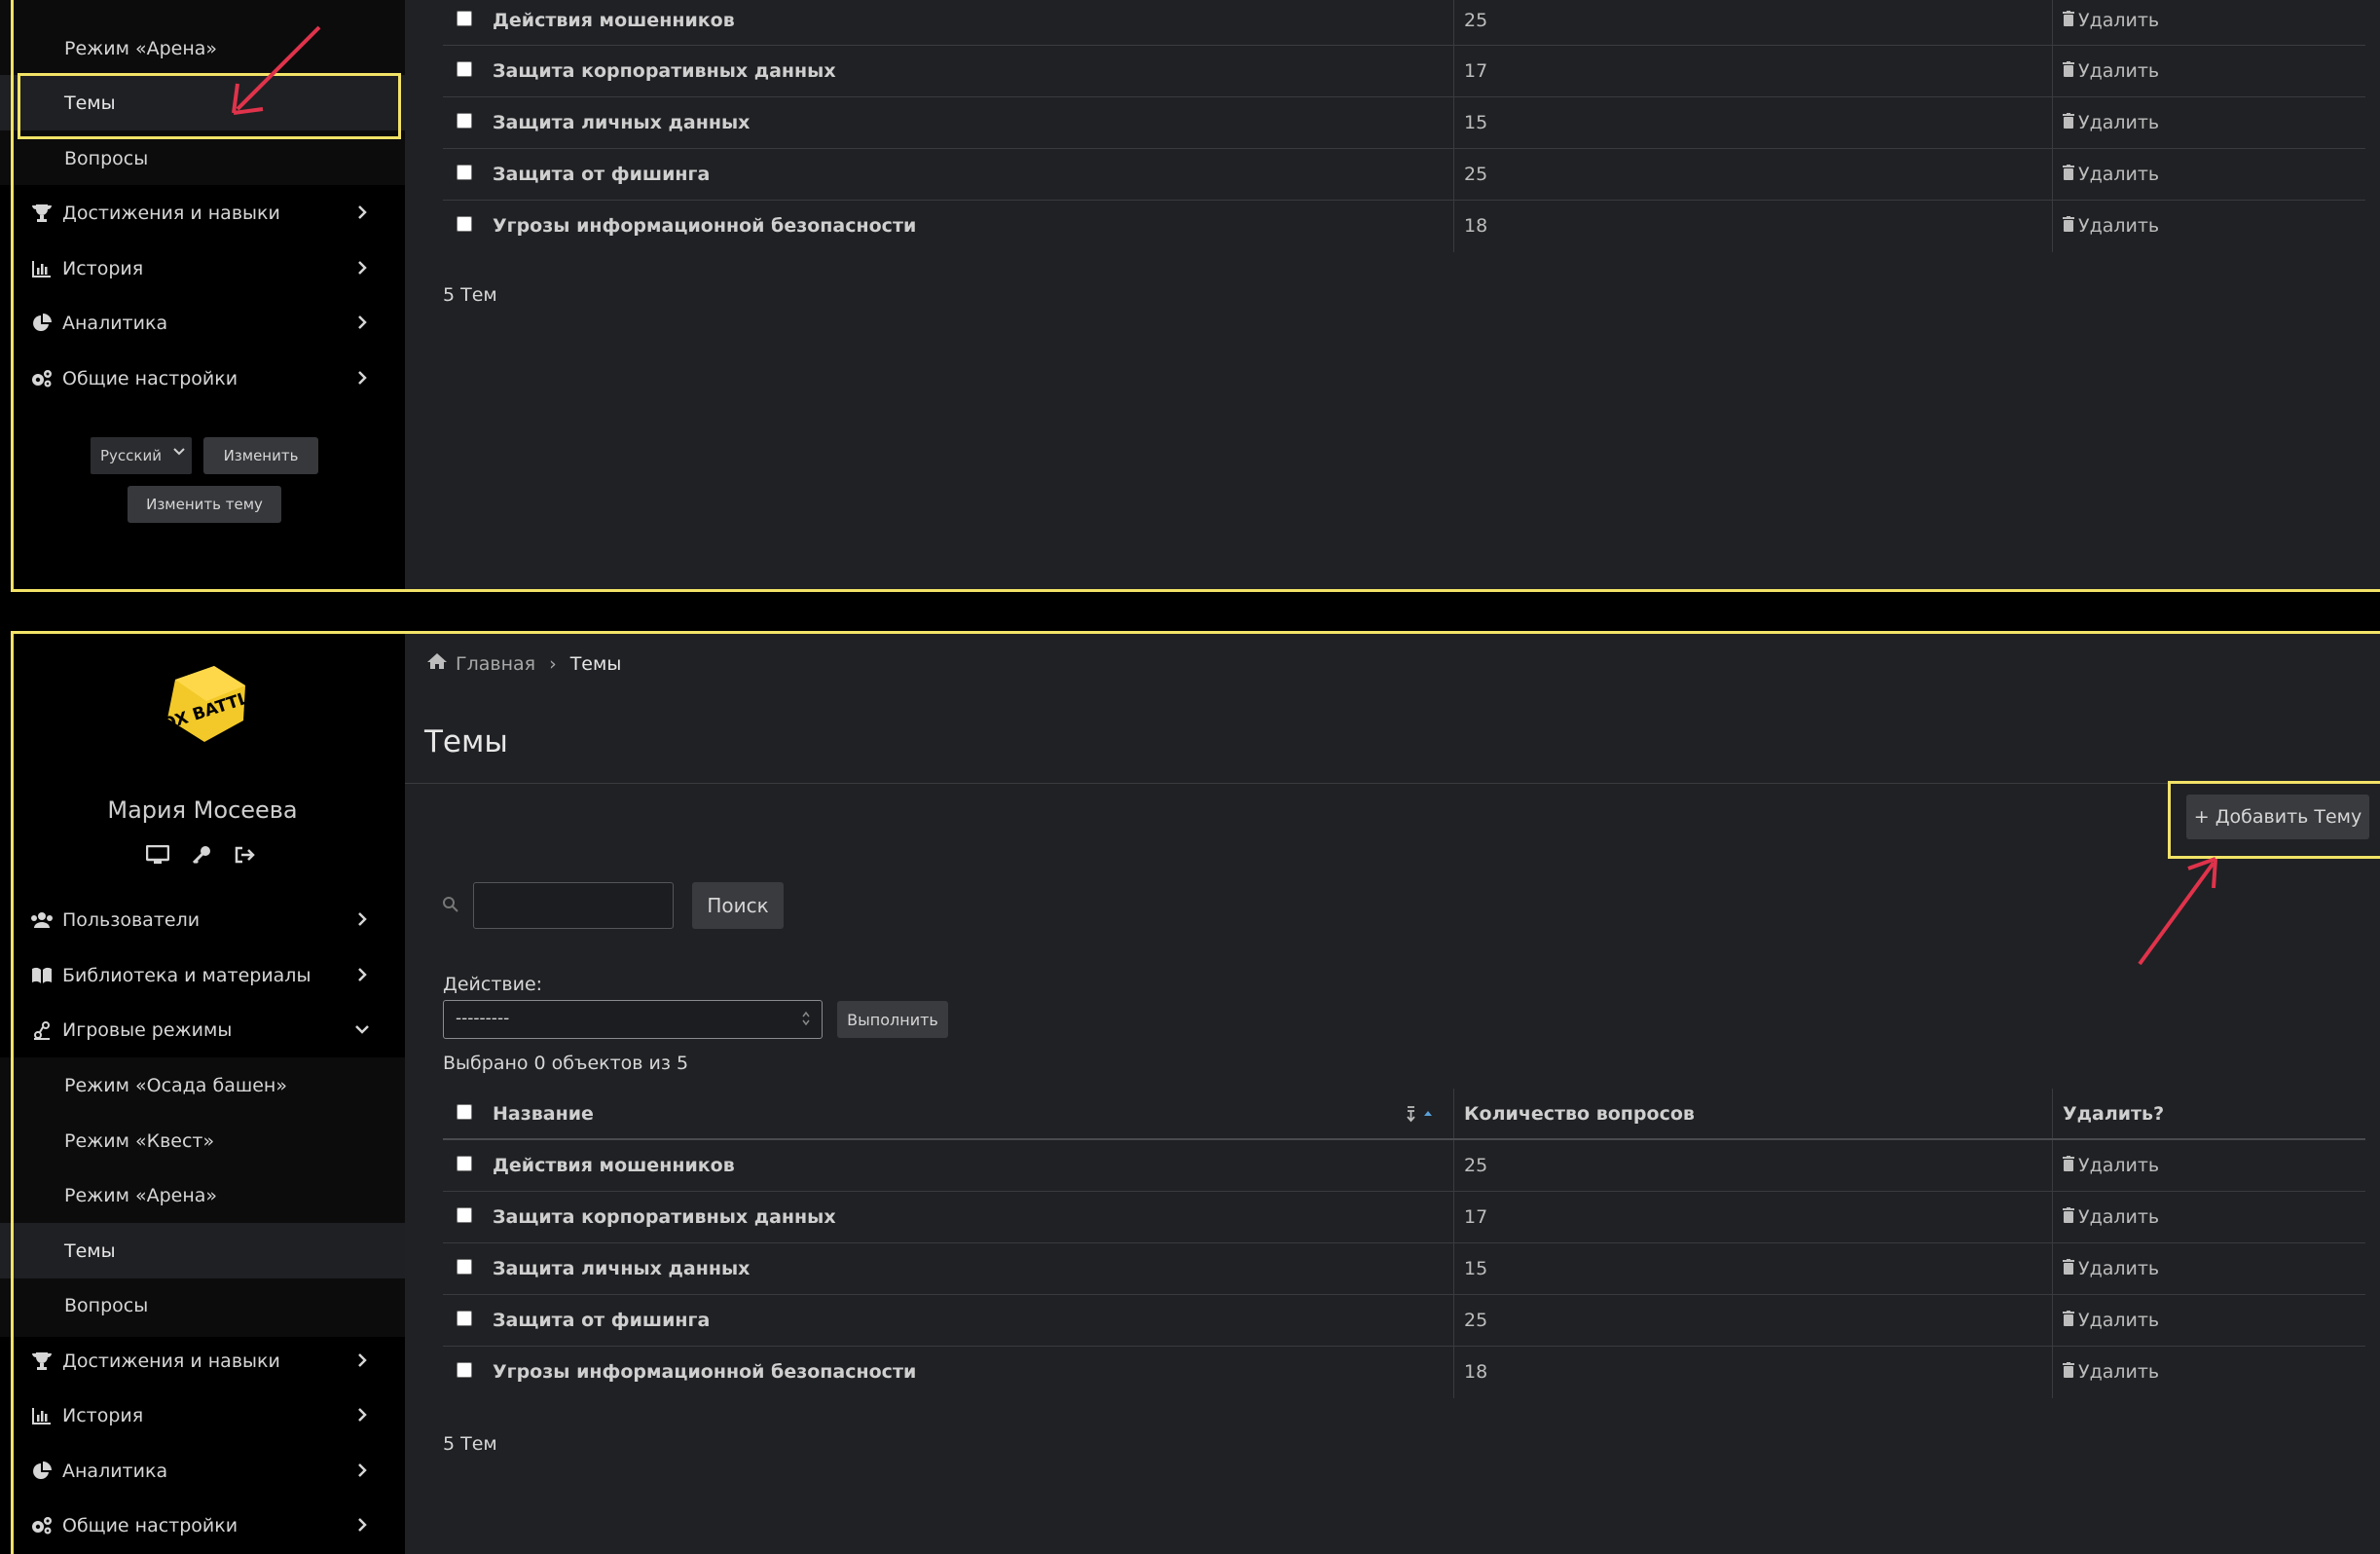  Describe the element at coordinates (202, 1140) in the screenshot. I see `sidebar-item-quest: Режим «Квест»` at that location.